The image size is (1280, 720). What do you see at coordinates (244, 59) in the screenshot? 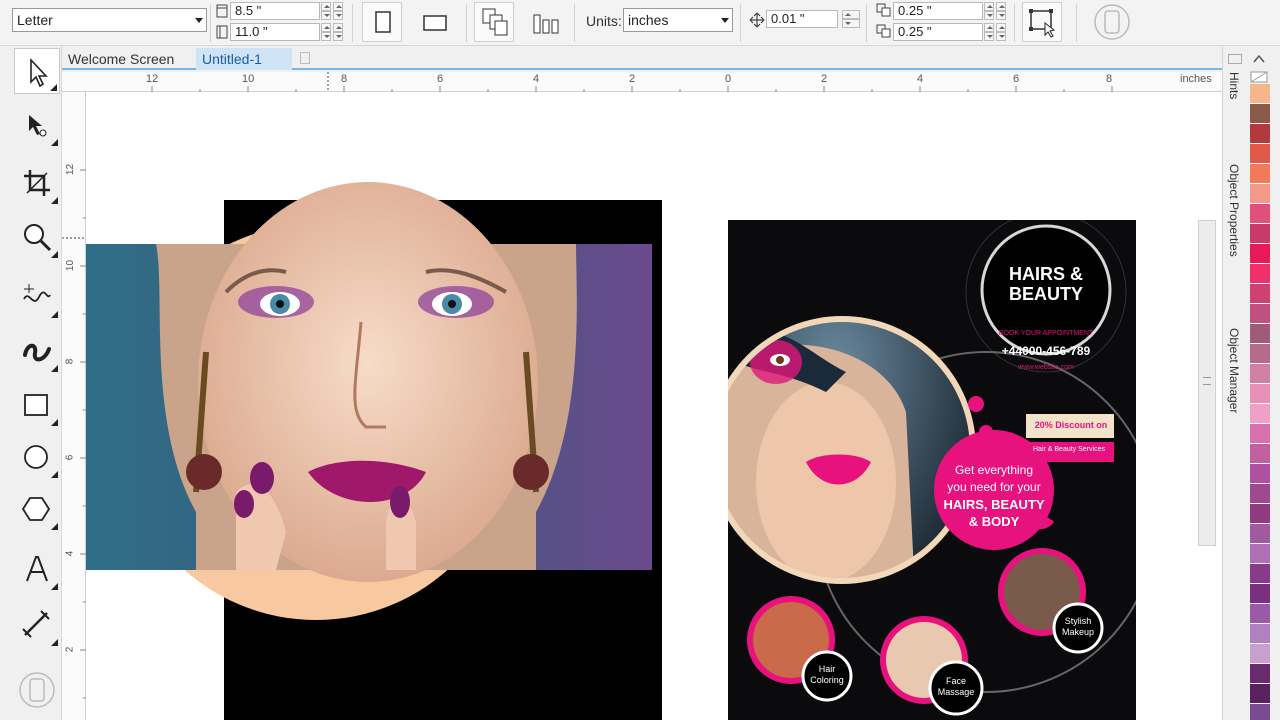
I see `tab-untitled-1: Untitled-1` at bounding box center [244, 59].